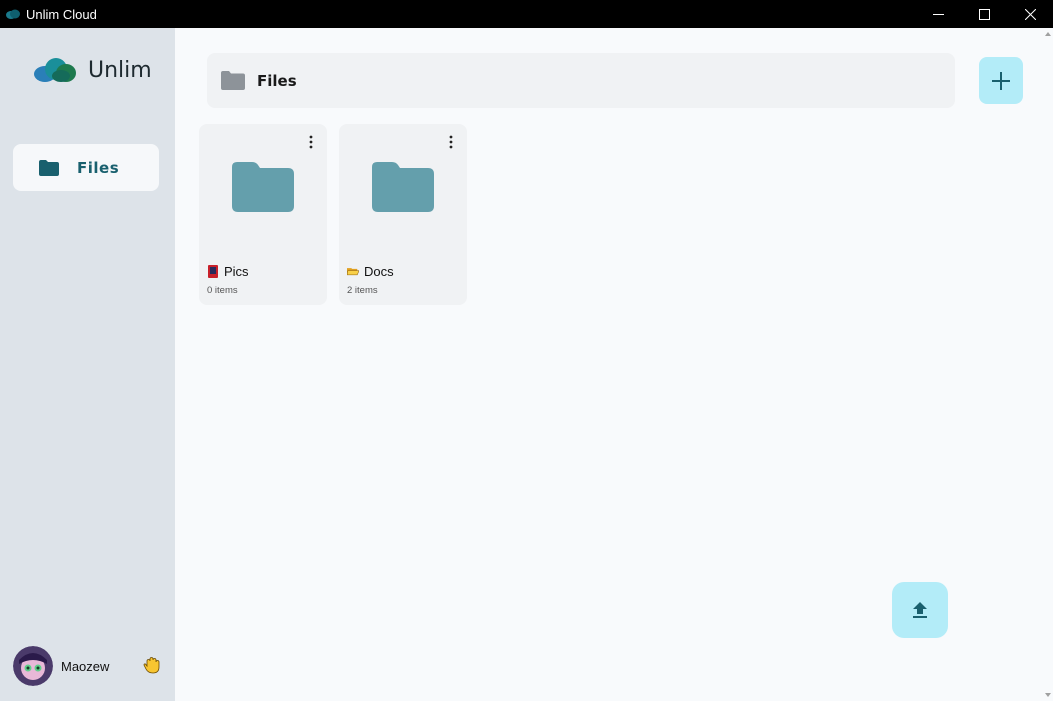 This screenshot has width=1053, height=701. I want to click on add-button, so click(1001, 80).